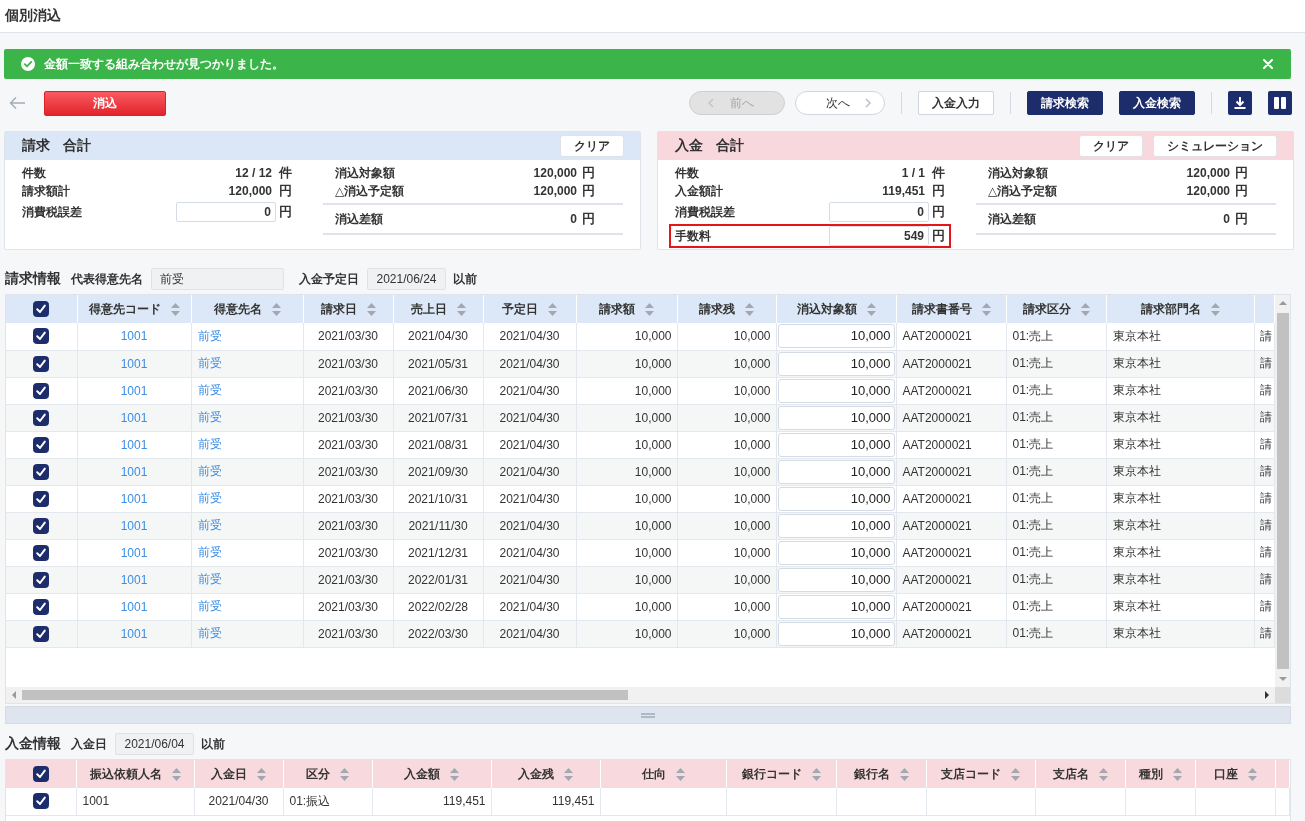 The width and height of the screenshot is (1305, 821). I want to click on reconcile-button: 消込, so click(105, 103).